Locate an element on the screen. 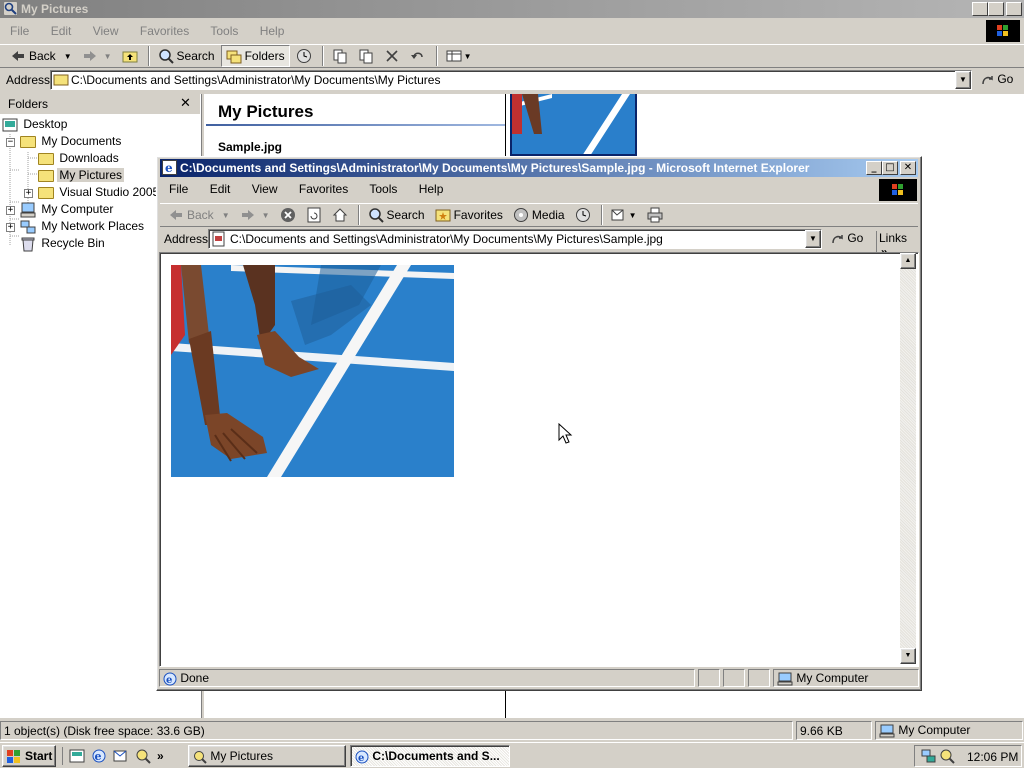  ie-favorites-button: Favorites is located at coordinates (469, 215).